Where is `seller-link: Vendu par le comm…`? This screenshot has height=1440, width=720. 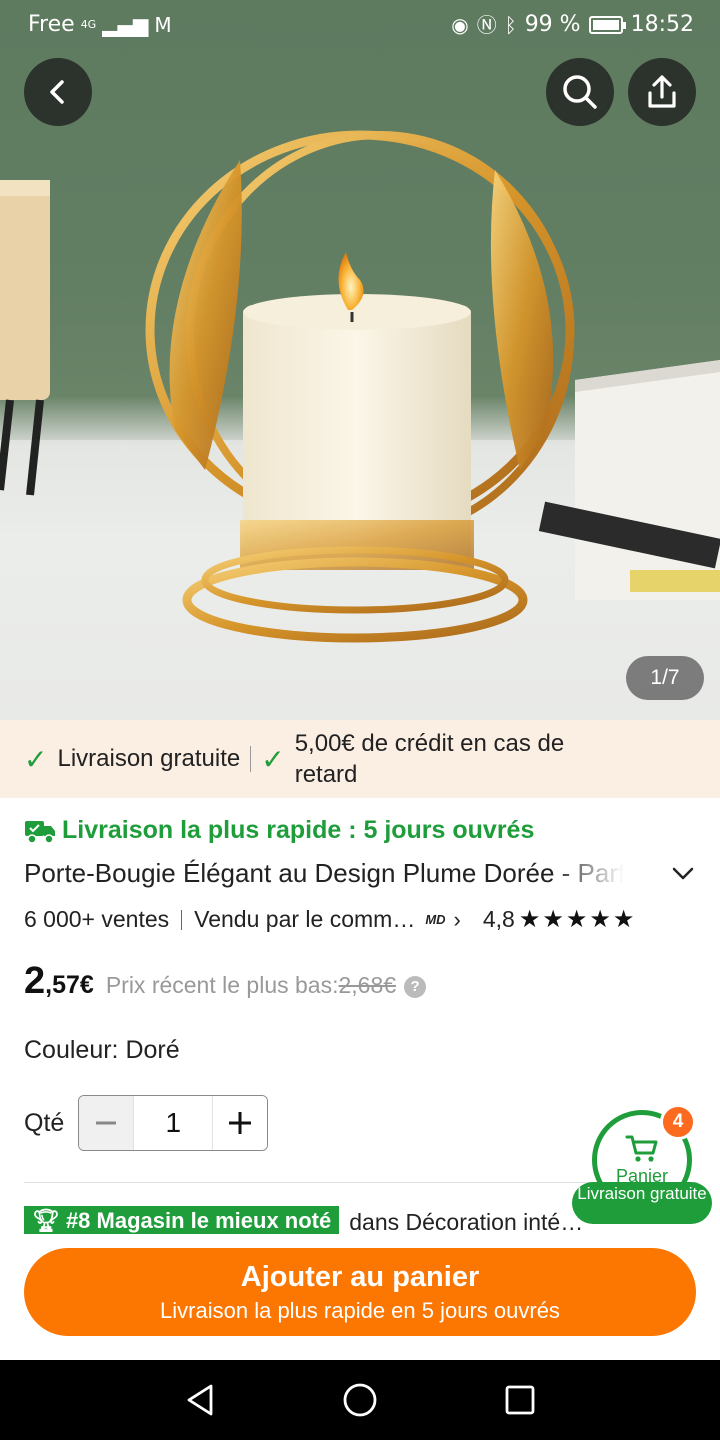
seller-link: Vendu par le comm… is located at coordinates (304, 919).